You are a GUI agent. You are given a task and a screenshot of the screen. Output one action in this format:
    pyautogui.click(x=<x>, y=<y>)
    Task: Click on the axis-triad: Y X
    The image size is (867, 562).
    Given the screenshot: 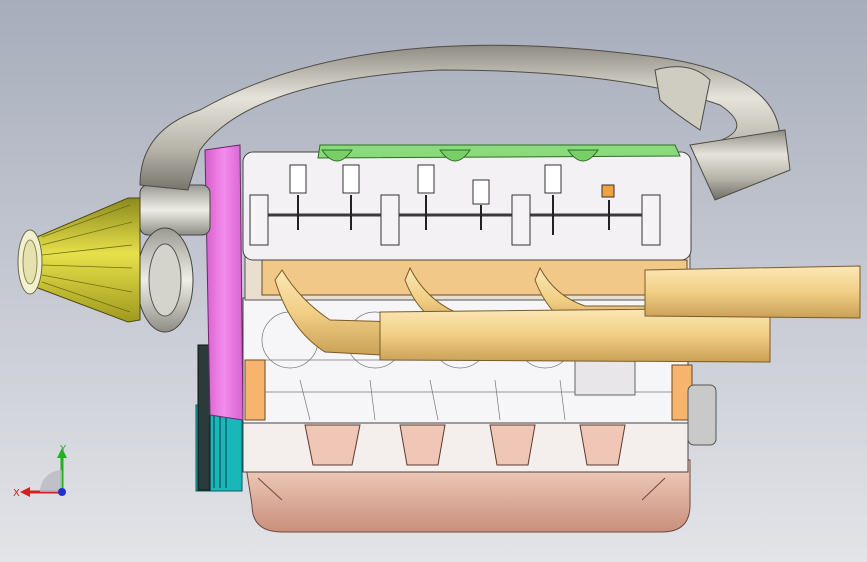 What is the action you would take?
    pyautogui.click(x=40, y=471)
    